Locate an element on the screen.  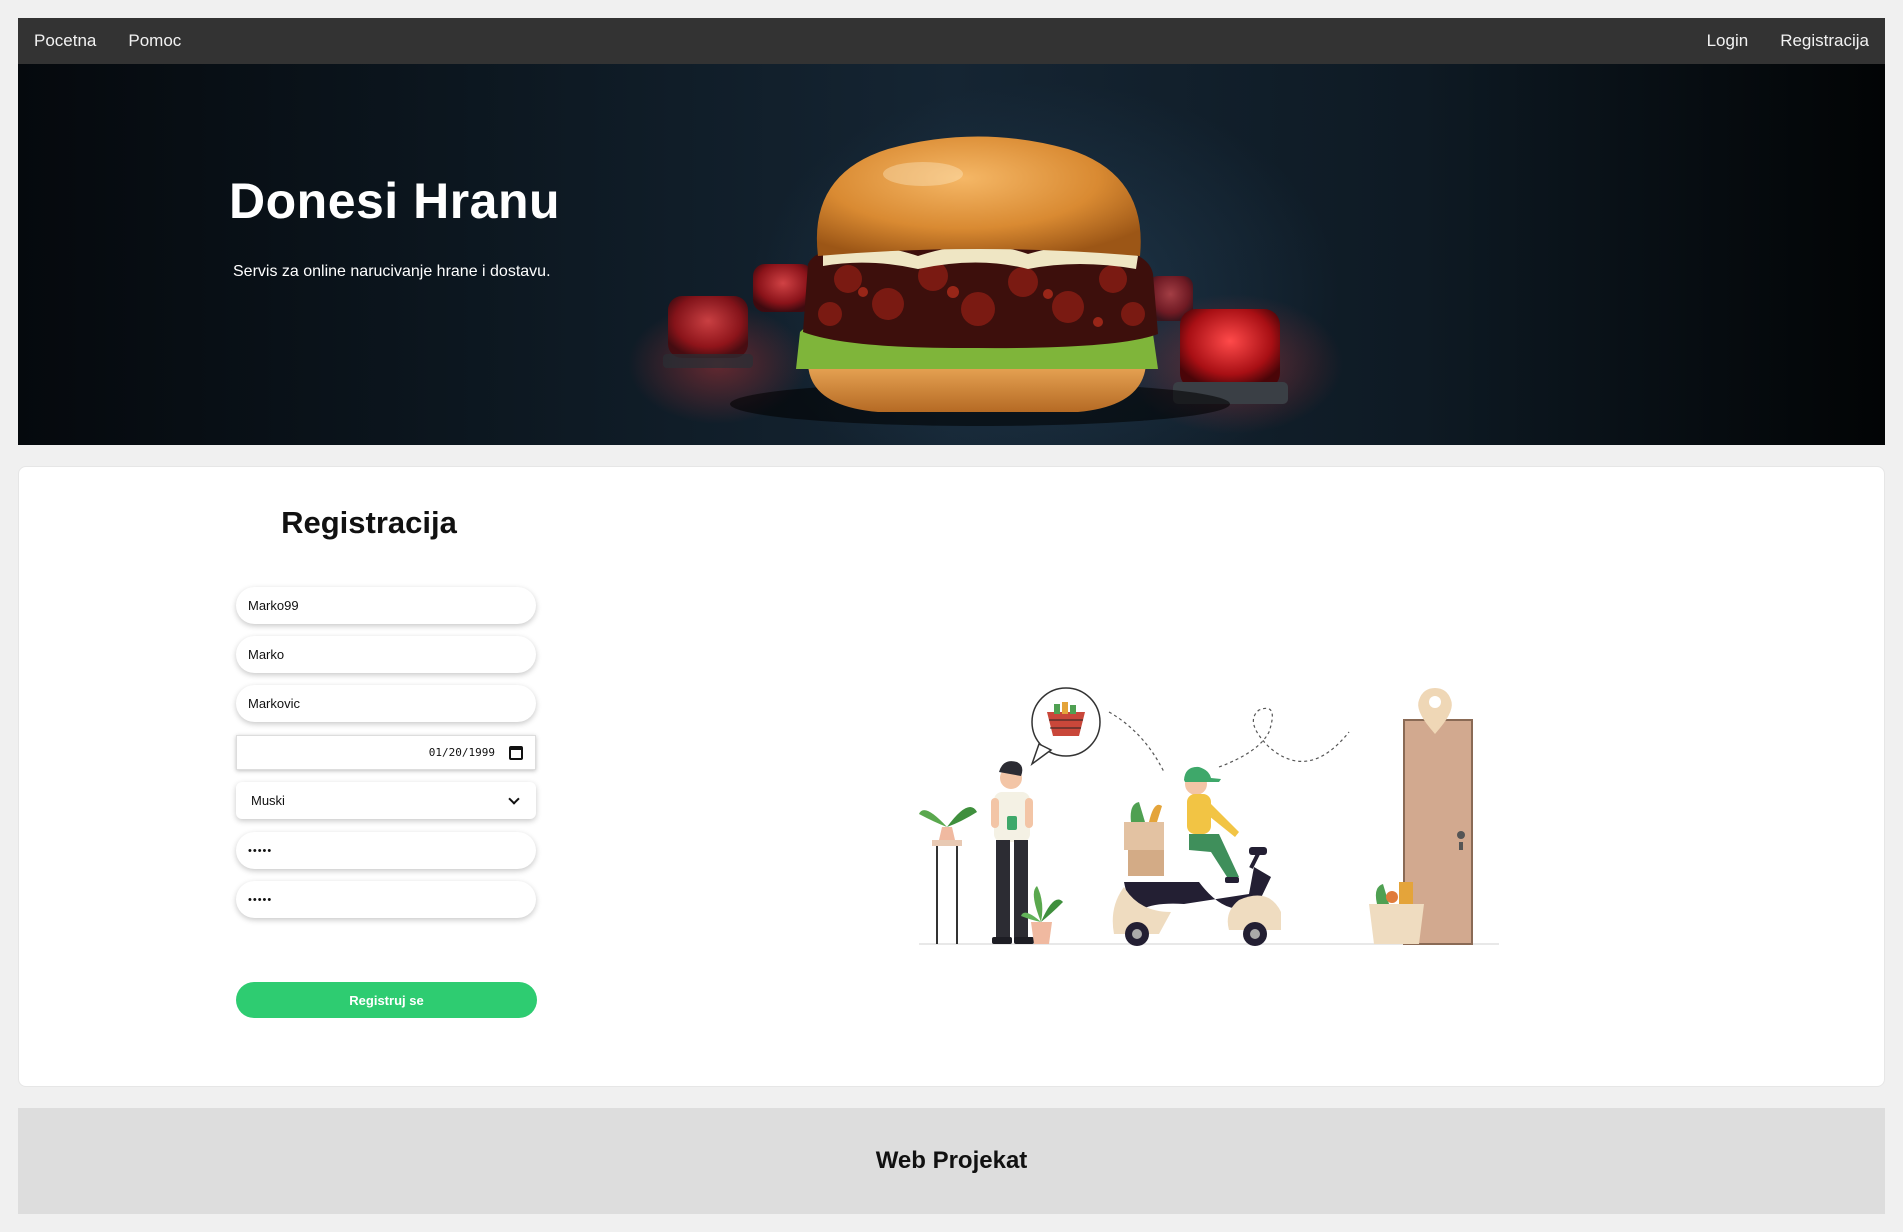
delivery-illustration is located at coordinates (1209, 816).